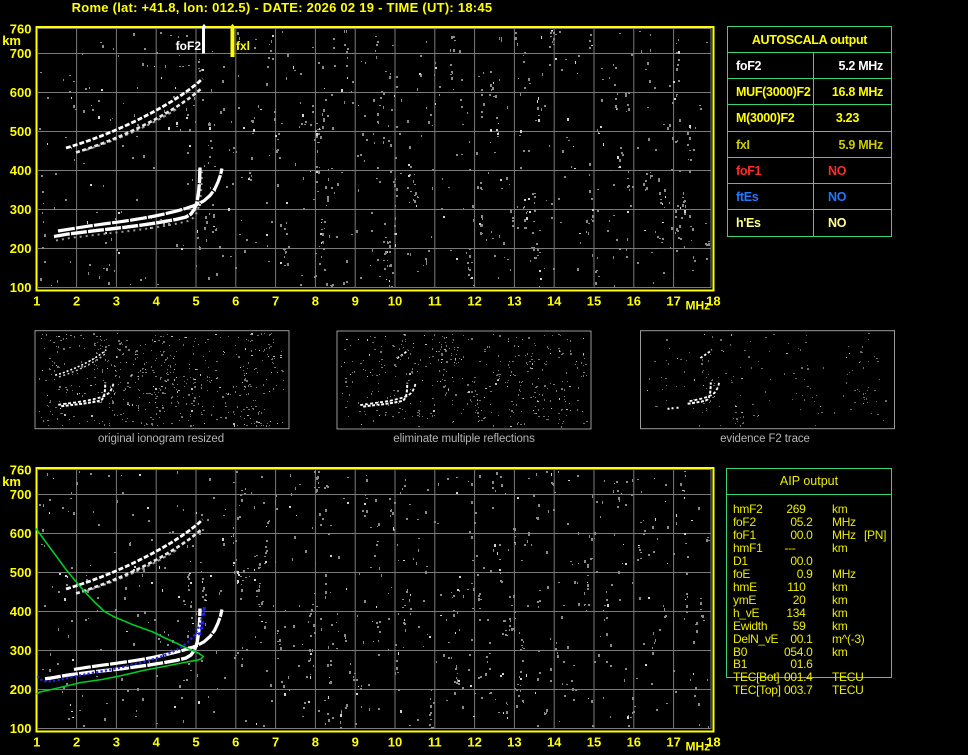 The height and width of the screenshot is (755, 968). I want to click on svg-text: fxl, so click(243, 46).